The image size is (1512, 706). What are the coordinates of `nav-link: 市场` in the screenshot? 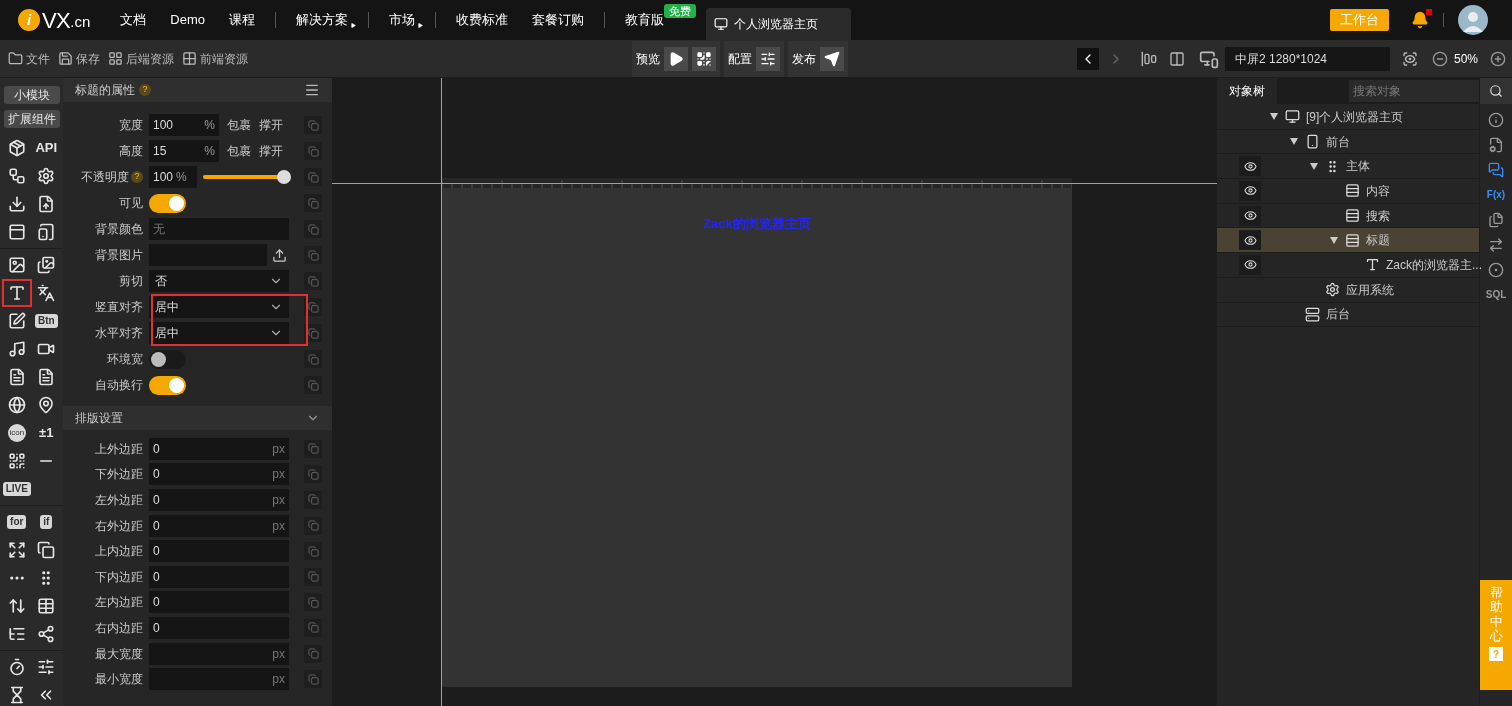 It's located at (401, 20).